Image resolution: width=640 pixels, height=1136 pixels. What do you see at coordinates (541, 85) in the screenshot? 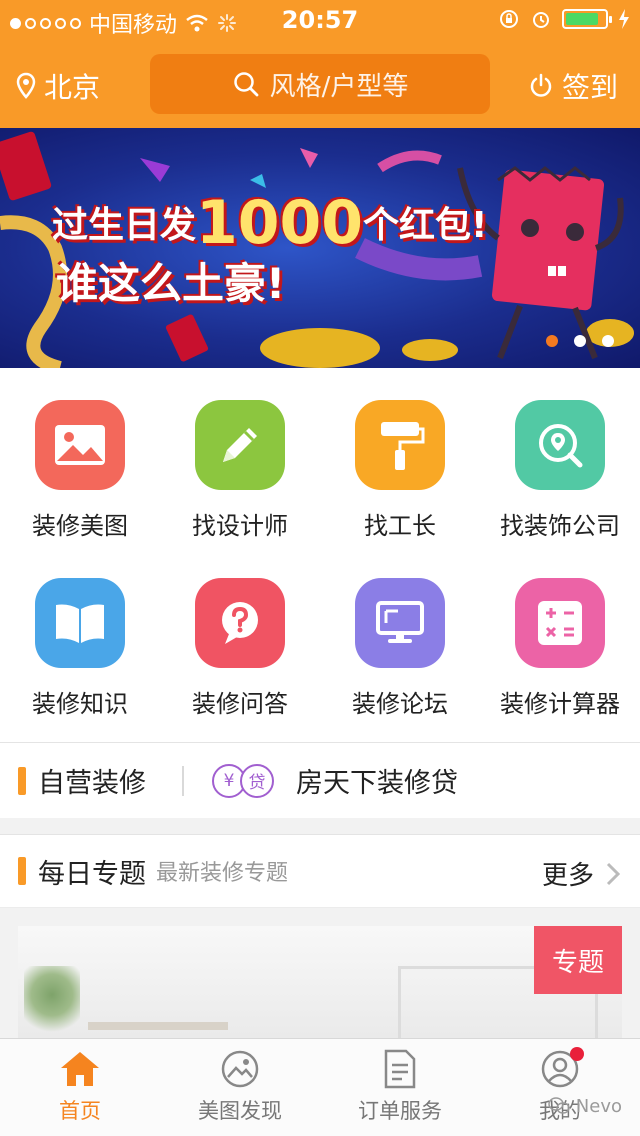
I see `power-icon` at bounding box center [541, 85].